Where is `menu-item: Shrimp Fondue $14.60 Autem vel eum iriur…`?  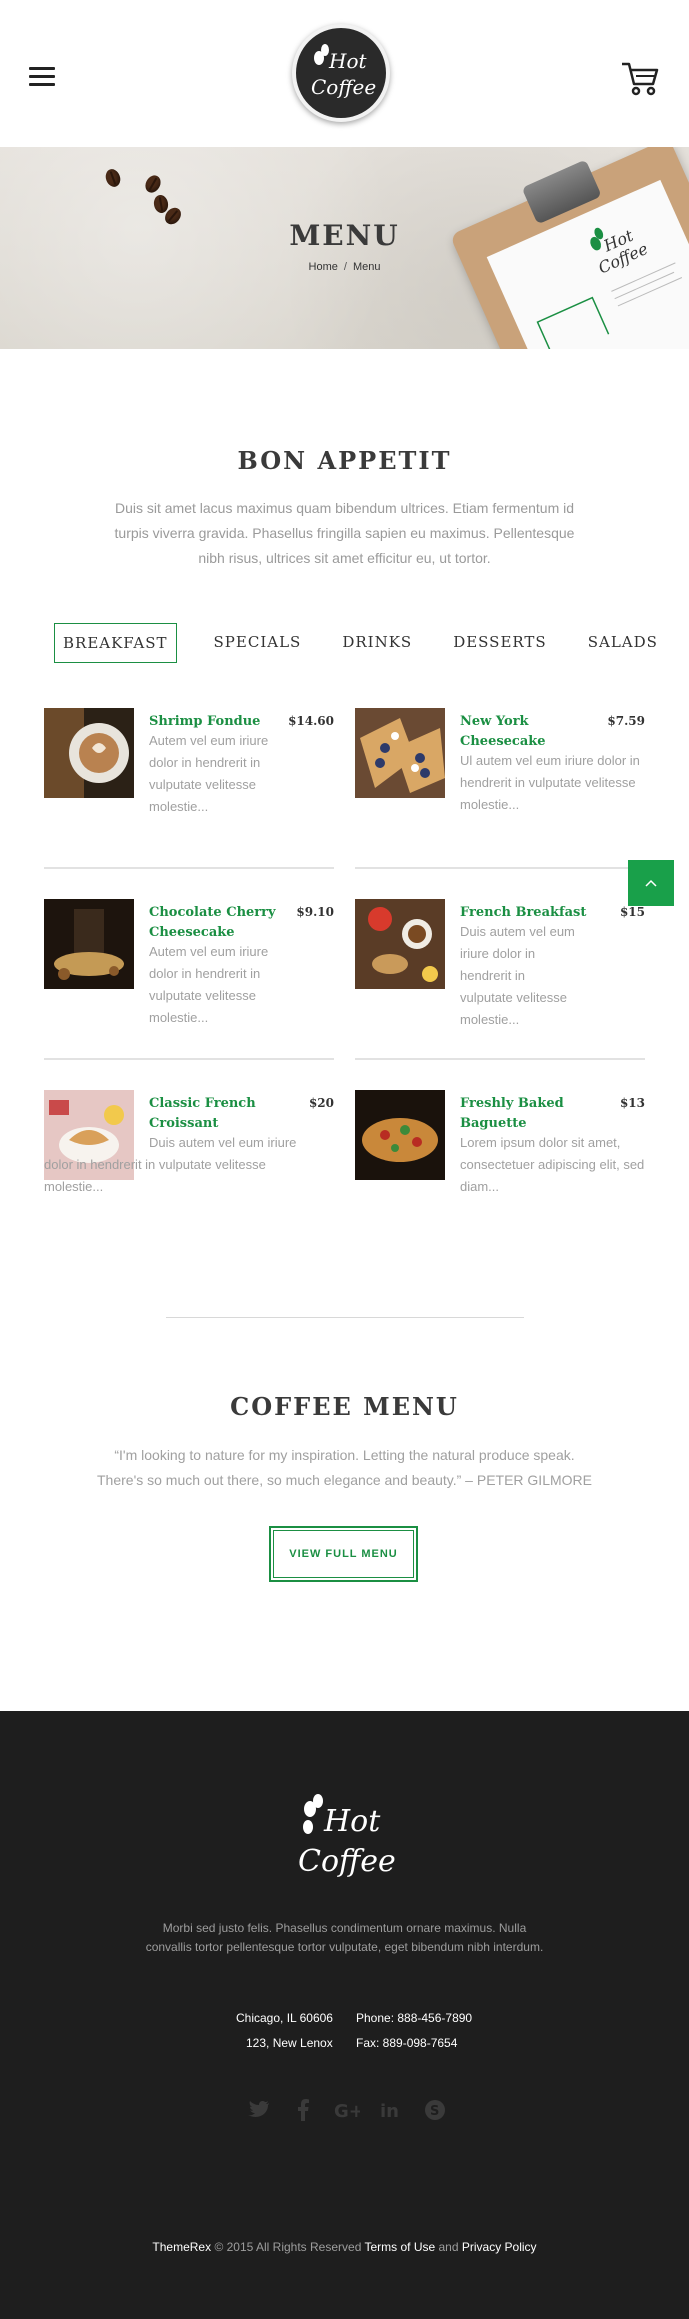
menu-item: Shrimp Fondue $14.60 Autem vel eum iriur… is located at coordinates (189, 763).